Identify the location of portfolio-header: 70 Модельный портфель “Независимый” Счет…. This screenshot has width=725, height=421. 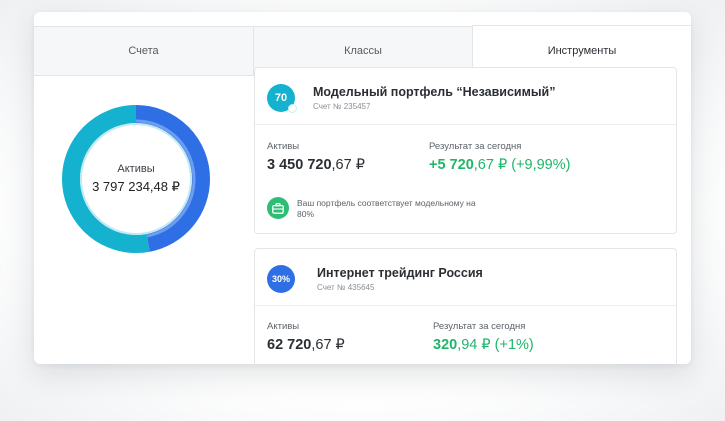
(465, 96).